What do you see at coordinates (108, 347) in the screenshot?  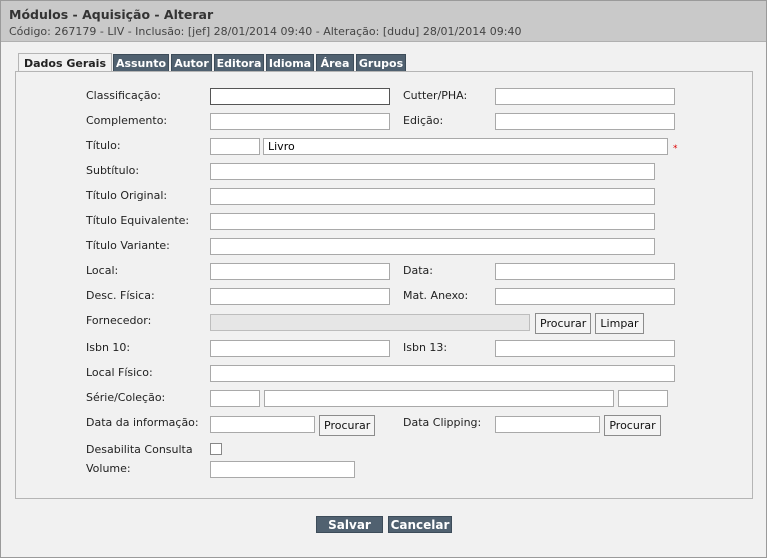 I see `isbn10-label: Isbn 10:` at bounding box center [108, 347].